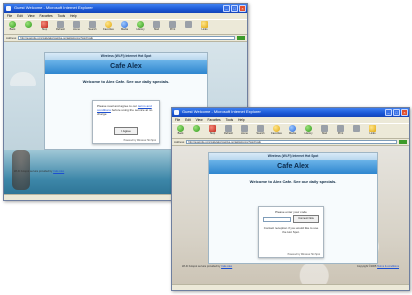  What do you see at coordinates (126, 131) in the screenshot?
I see `agree-button: I Agree` at bounding box center [126, 131].